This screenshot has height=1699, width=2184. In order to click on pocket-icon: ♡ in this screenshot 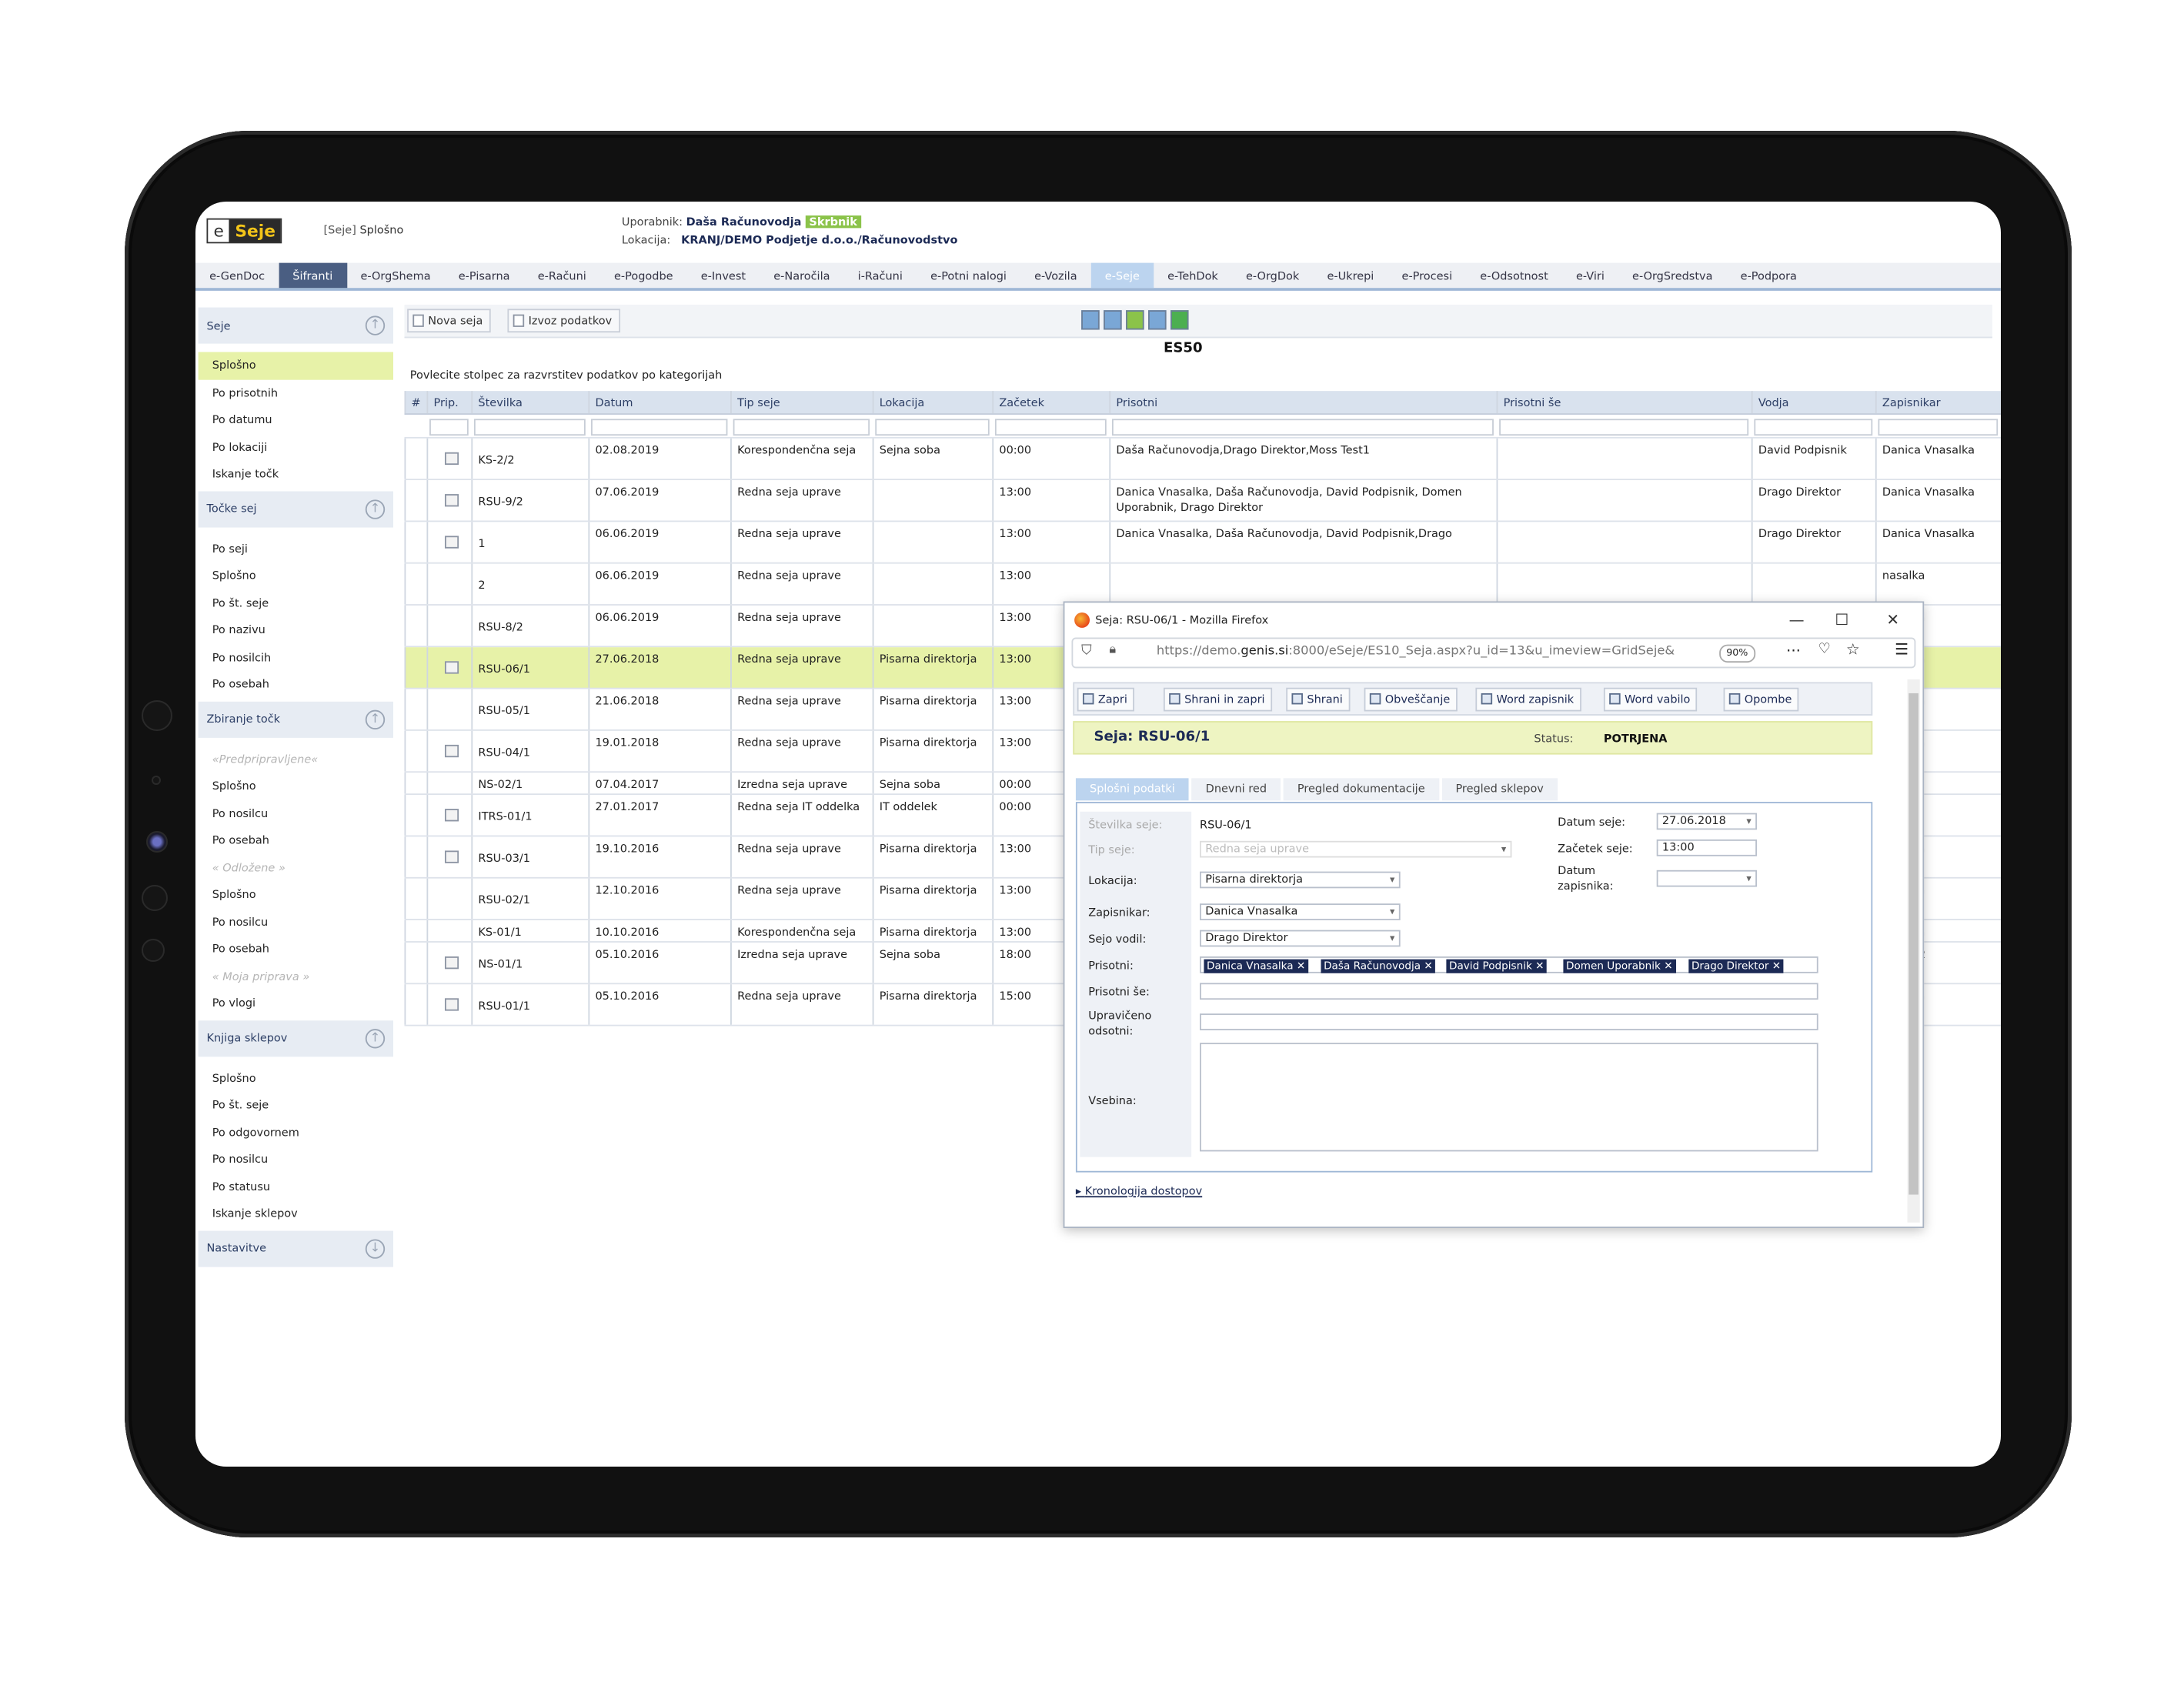, I will do `click(1824, 649)`.